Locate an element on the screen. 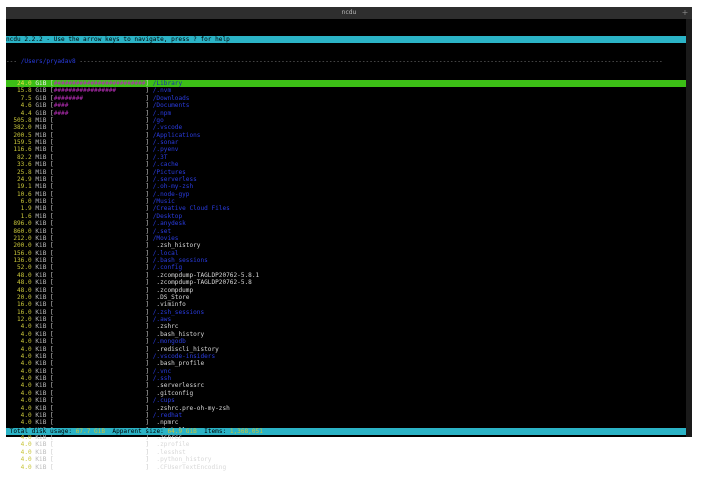 The width and height of the screenshot is (704, 493). directory-name: /.ssh is located at coordinates (162, 378).